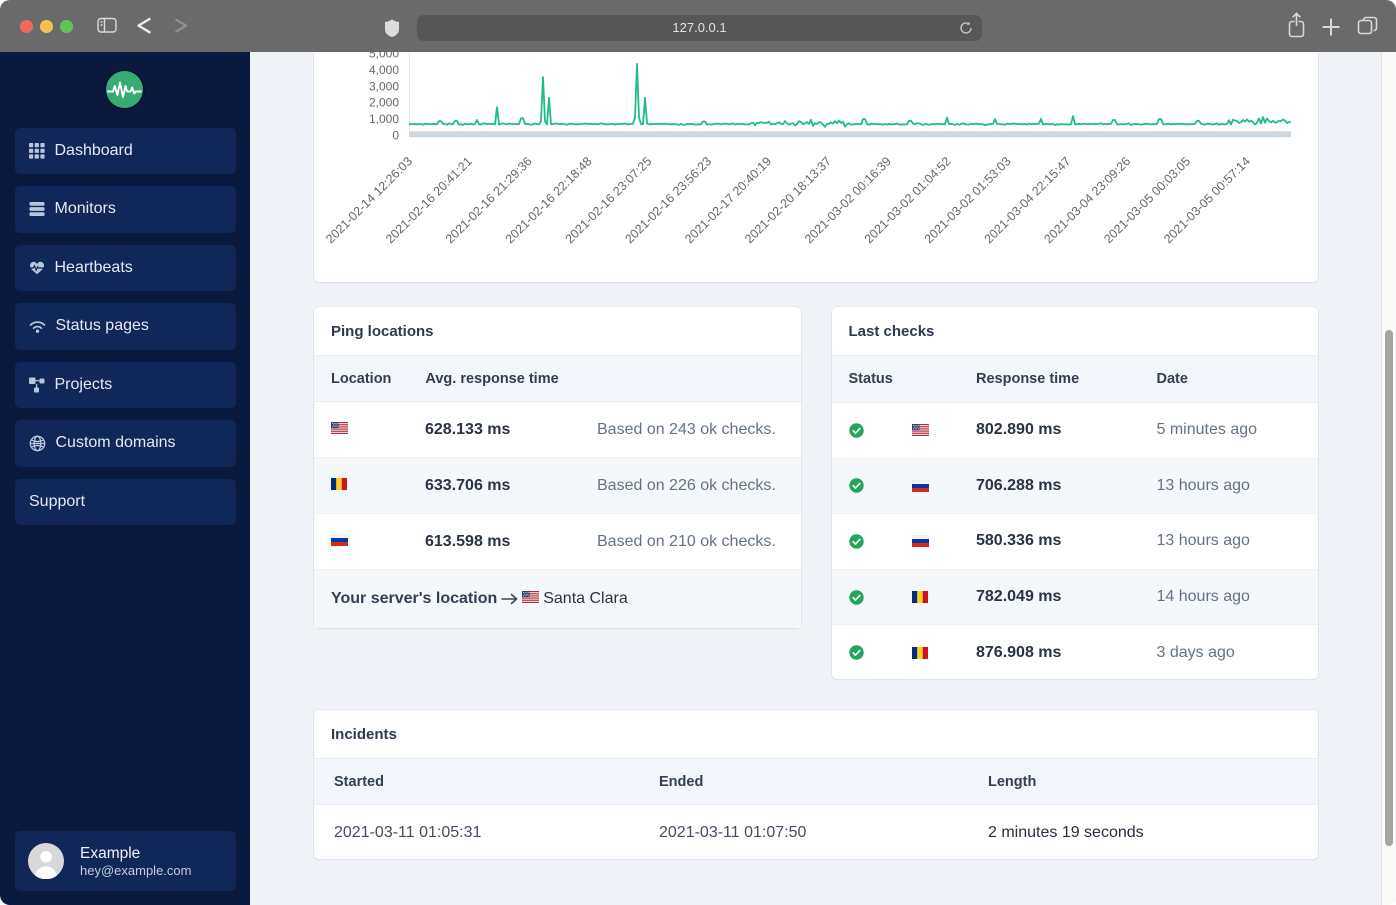 The width and height of the screenshot is (1396, 905). What do you see at coordinates (384, 119) in the screenshot?
I see `svg-text: 1,000` at bounding box center [384, 119].